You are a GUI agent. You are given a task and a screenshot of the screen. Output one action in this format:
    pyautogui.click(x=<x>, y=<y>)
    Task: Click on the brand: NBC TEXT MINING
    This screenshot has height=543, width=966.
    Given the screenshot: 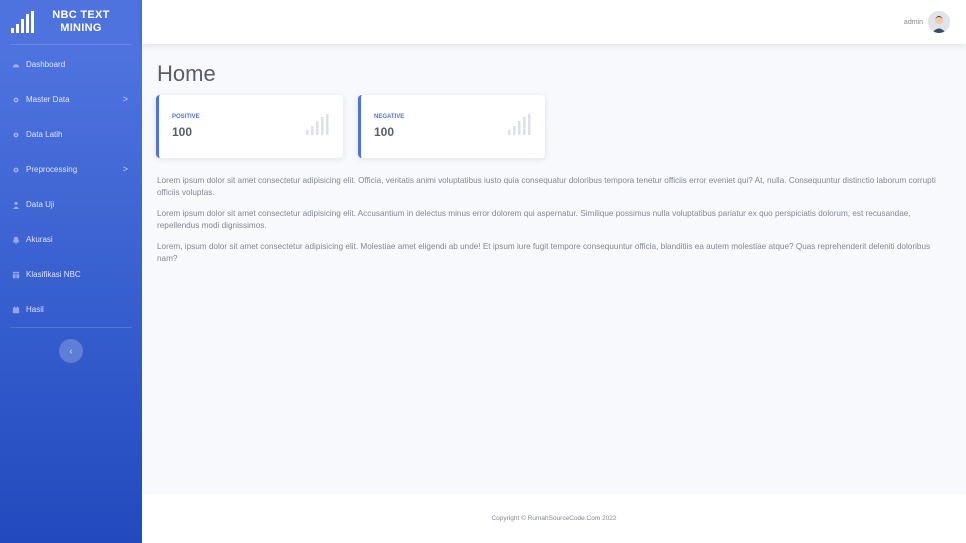 What is the action you would take?
    pyautogui.click(x=71, y=22)
    